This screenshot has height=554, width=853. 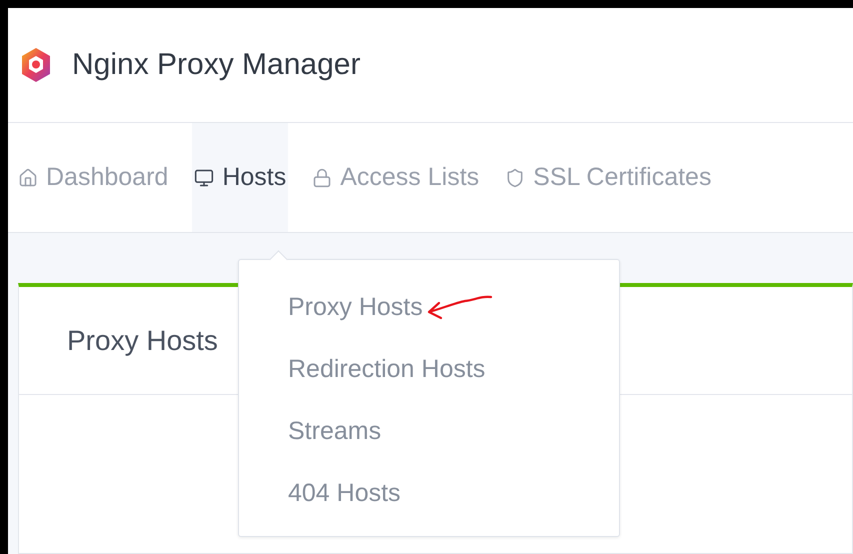 I want to click on menu-item: Proxy Hosts, so click(x=355, y=307).